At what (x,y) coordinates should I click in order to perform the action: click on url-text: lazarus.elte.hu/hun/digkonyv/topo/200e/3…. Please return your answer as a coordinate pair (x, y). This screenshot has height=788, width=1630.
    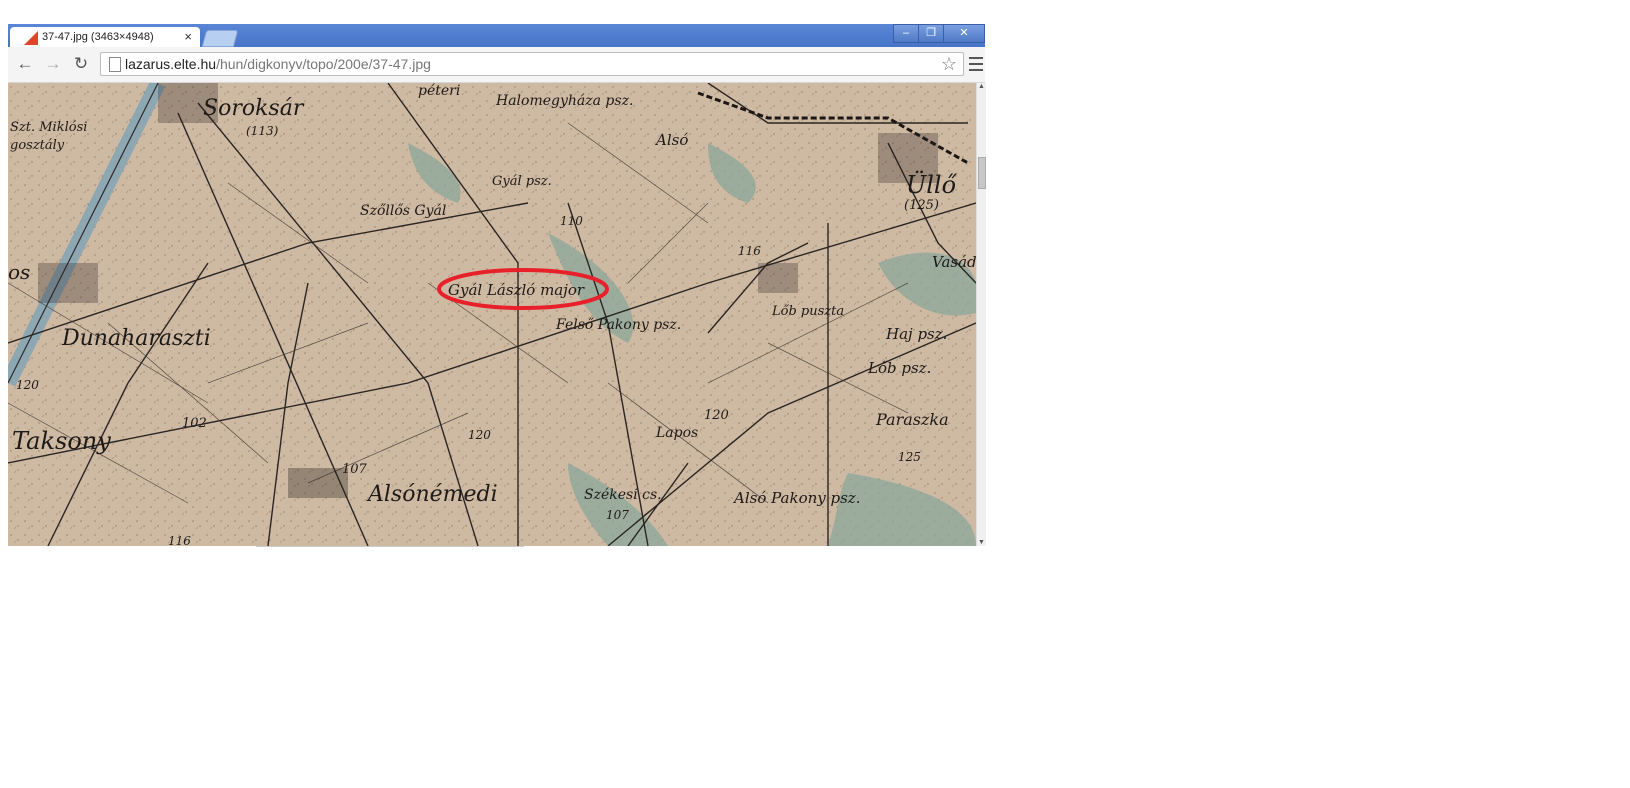
    Looking at the image, I should click on (278, 64).